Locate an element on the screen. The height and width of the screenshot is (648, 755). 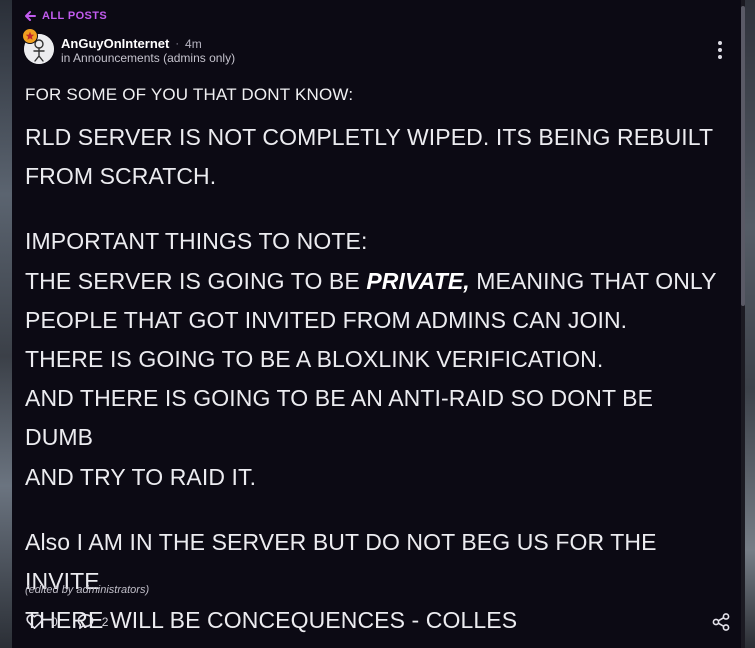
heart-icon is located at coordinates (34, 621).